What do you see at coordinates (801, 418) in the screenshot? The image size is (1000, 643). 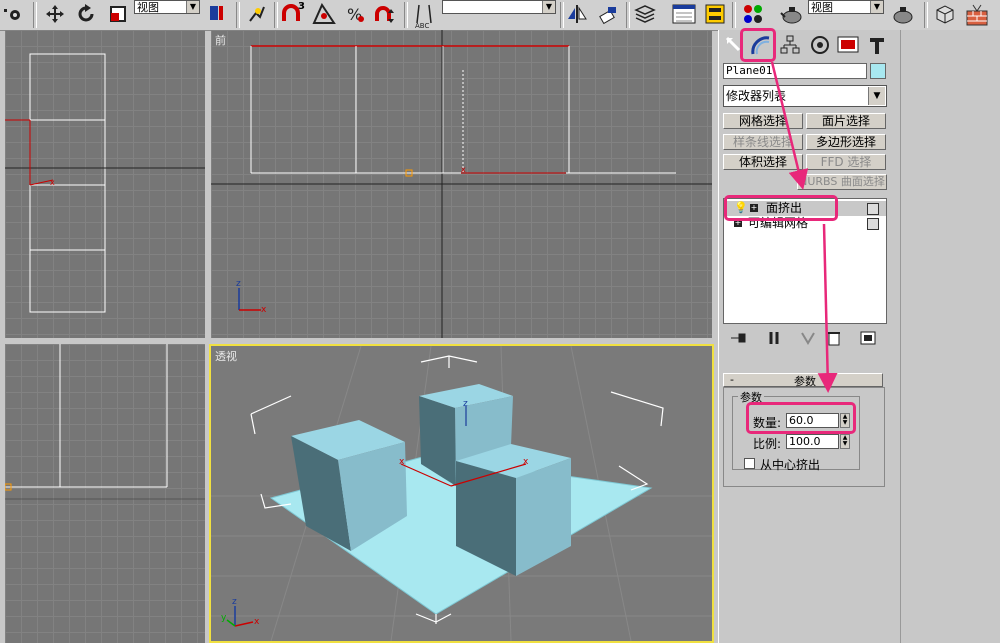 I see `highlight-amount` at bounding box center [801, 418].